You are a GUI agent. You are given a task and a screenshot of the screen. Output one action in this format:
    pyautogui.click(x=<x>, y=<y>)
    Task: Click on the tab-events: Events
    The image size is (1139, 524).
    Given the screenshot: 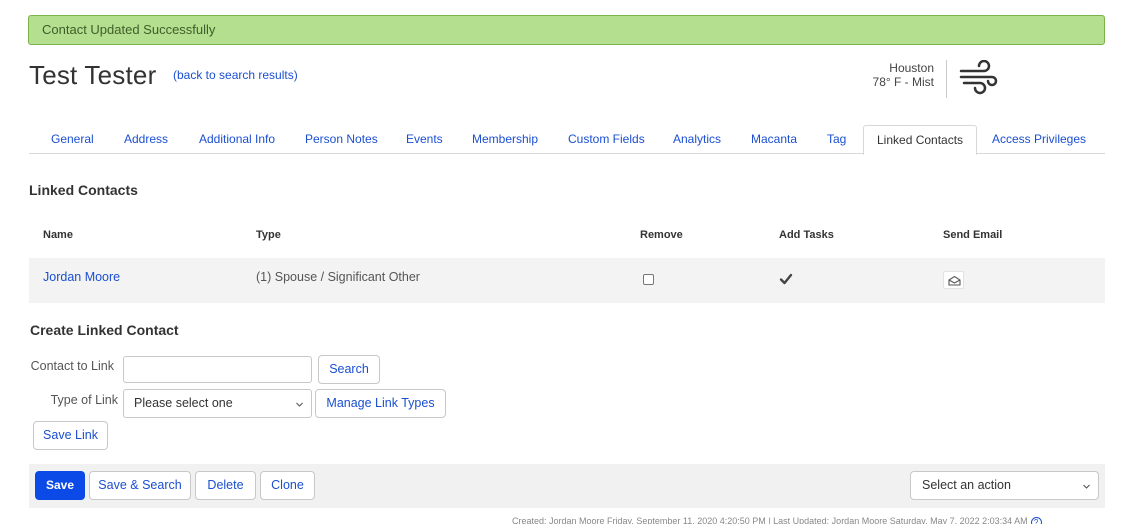 What is the action you would take?
    pyautogui.click(x=424, y=139)
    